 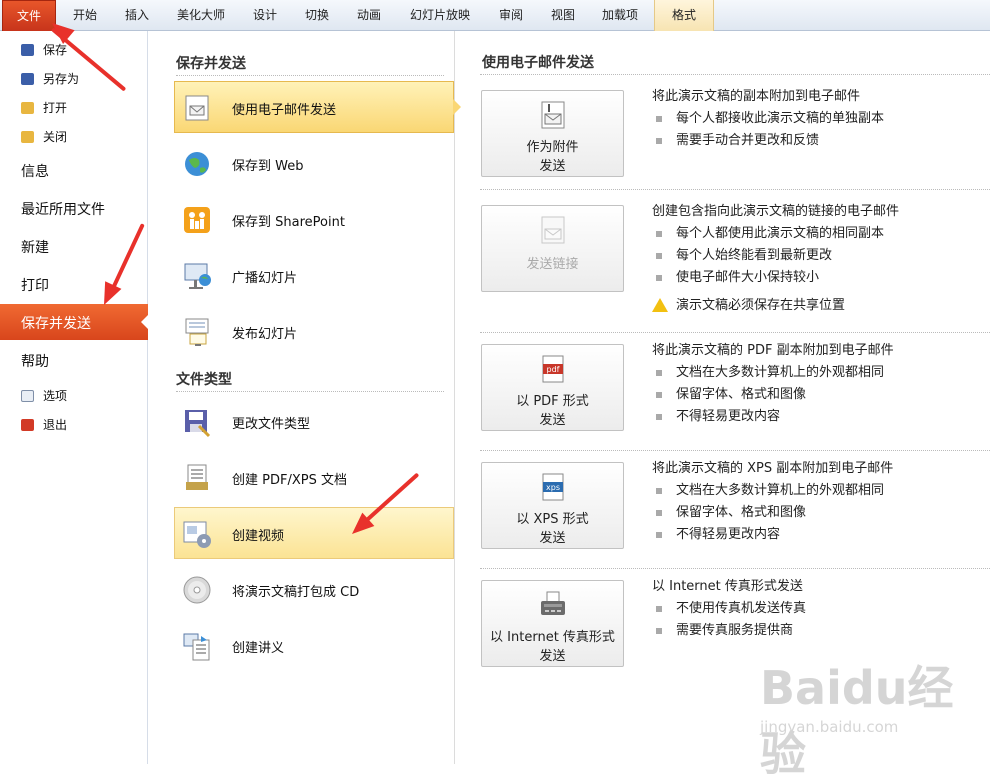 I want to click on item-broadcast: 广播幻灯片, so click(x=314, y=275).